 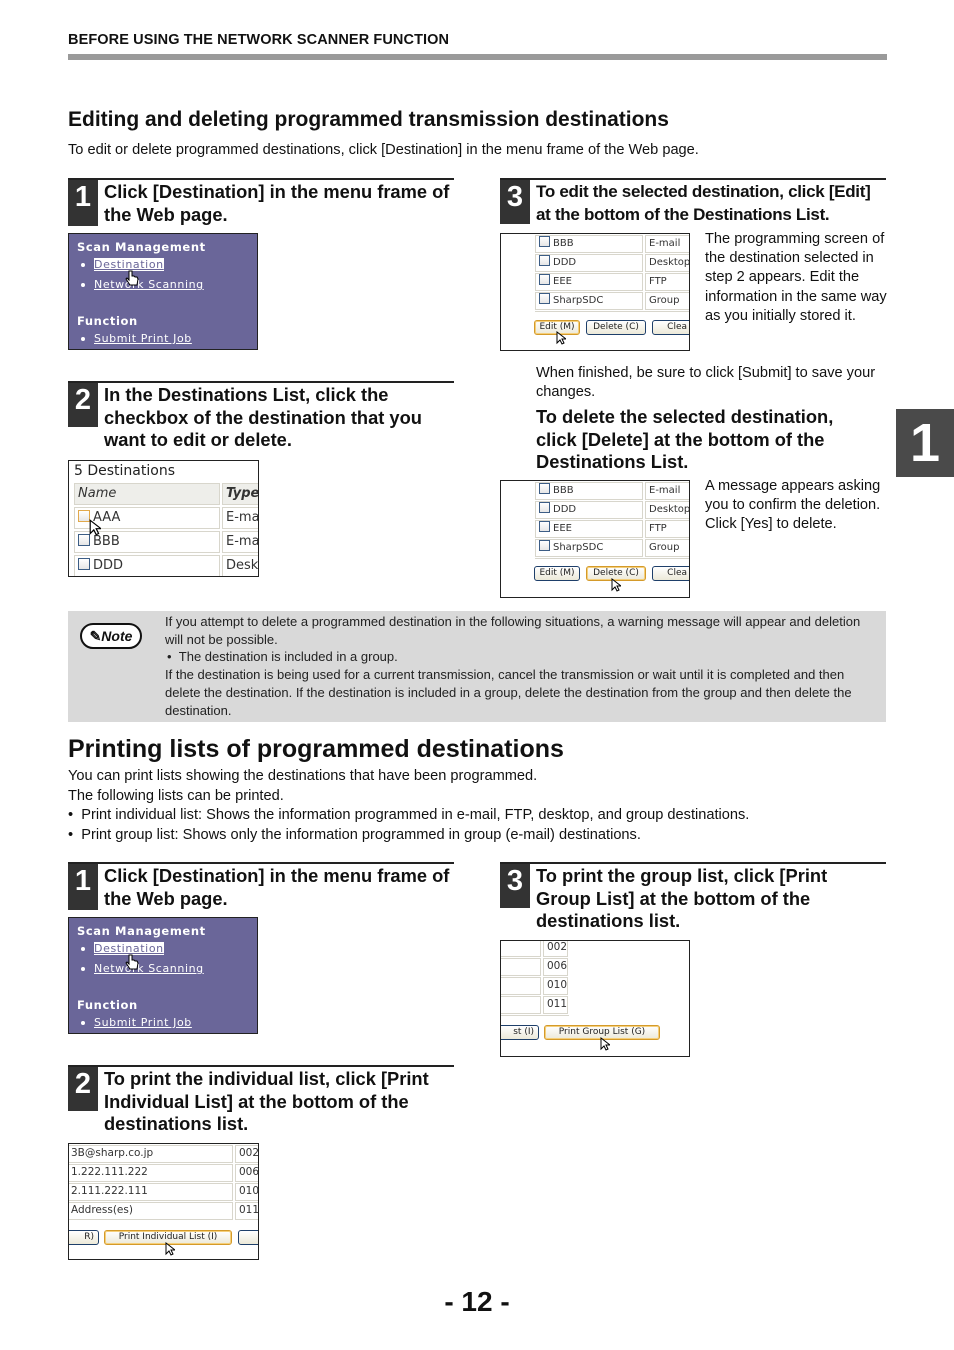 I want to click on print-individual-list-button: st (I), so click(x=520, y=1032).